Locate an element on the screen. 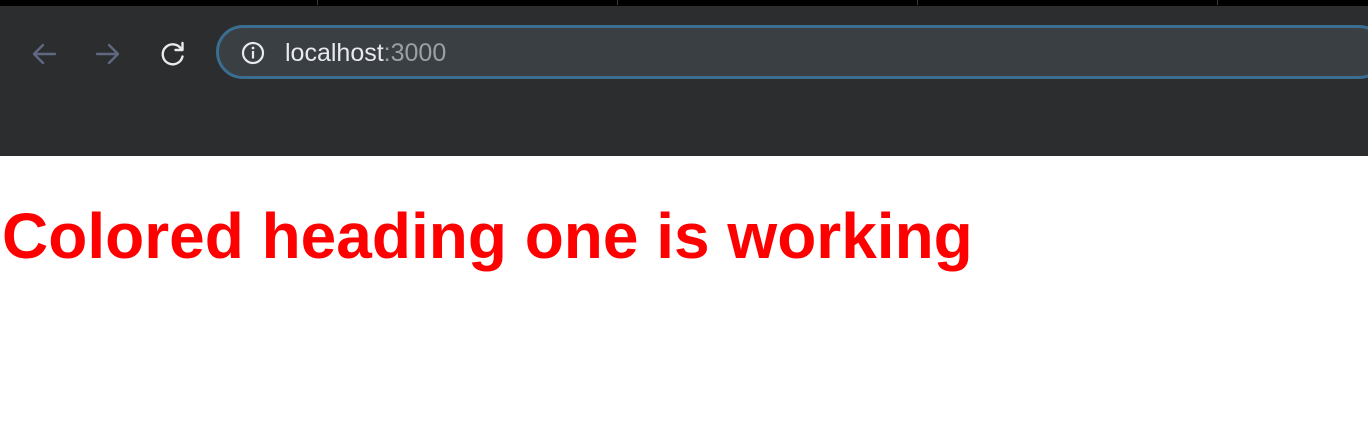 The height and width of the screenshot is (426, 1368). url-text: localhost:3000 is located at coordinates (365, 53).